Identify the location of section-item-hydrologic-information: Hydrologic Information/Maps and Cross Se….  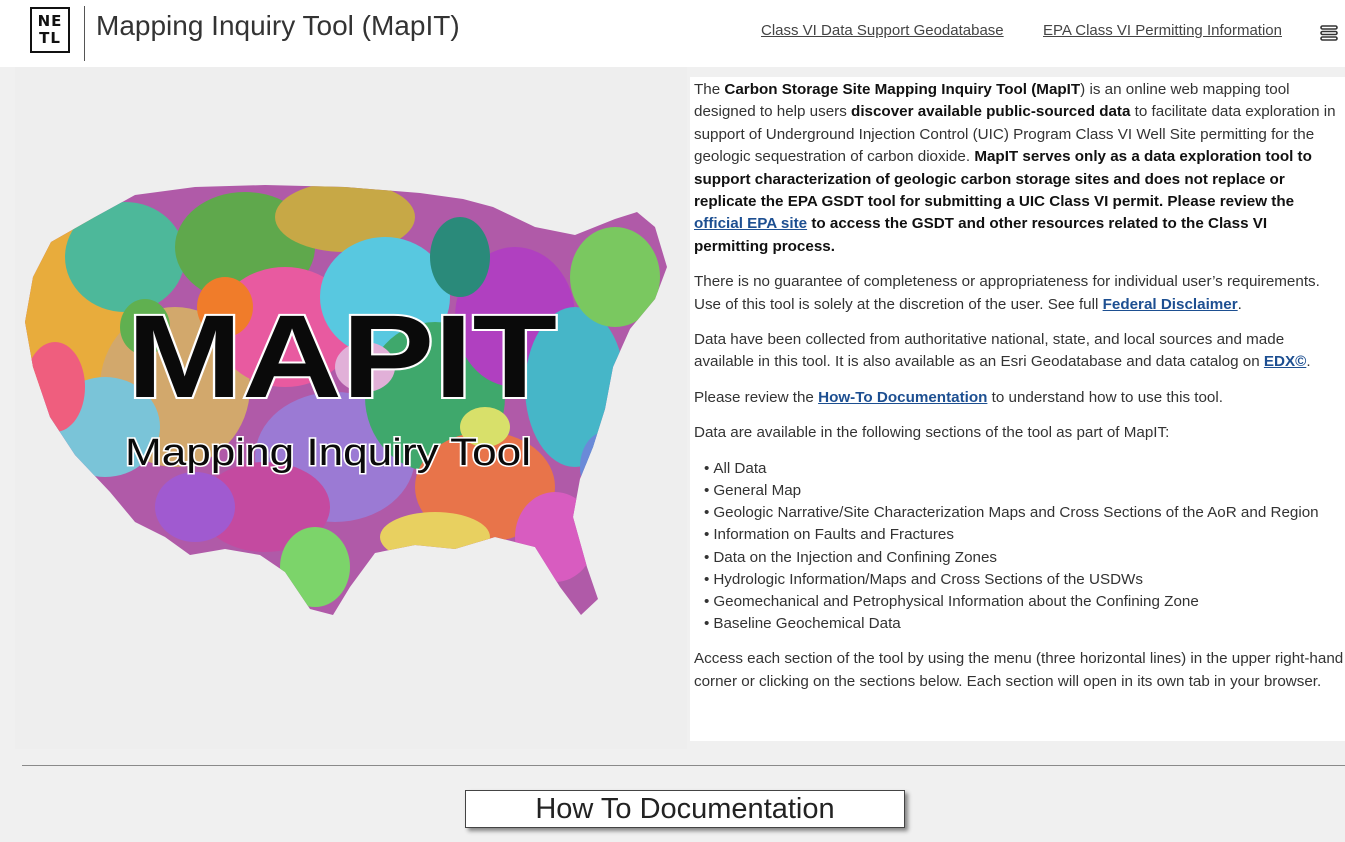
(1024, 580).